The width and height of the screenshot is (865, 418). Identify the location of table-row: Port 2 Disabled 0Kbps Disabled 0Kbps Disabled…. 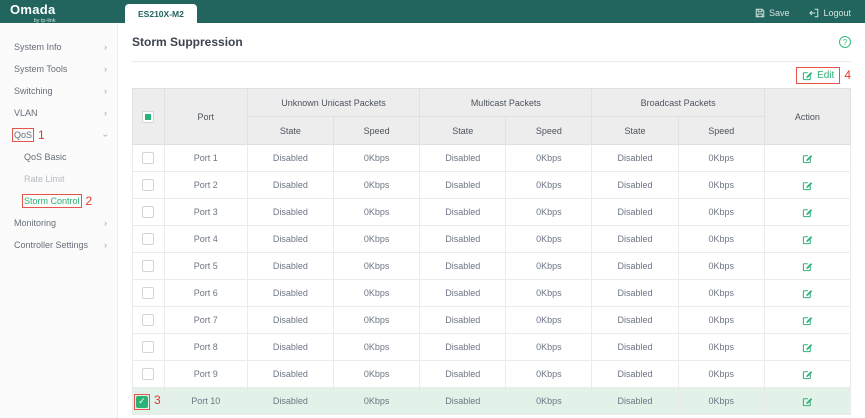
(492, 185).